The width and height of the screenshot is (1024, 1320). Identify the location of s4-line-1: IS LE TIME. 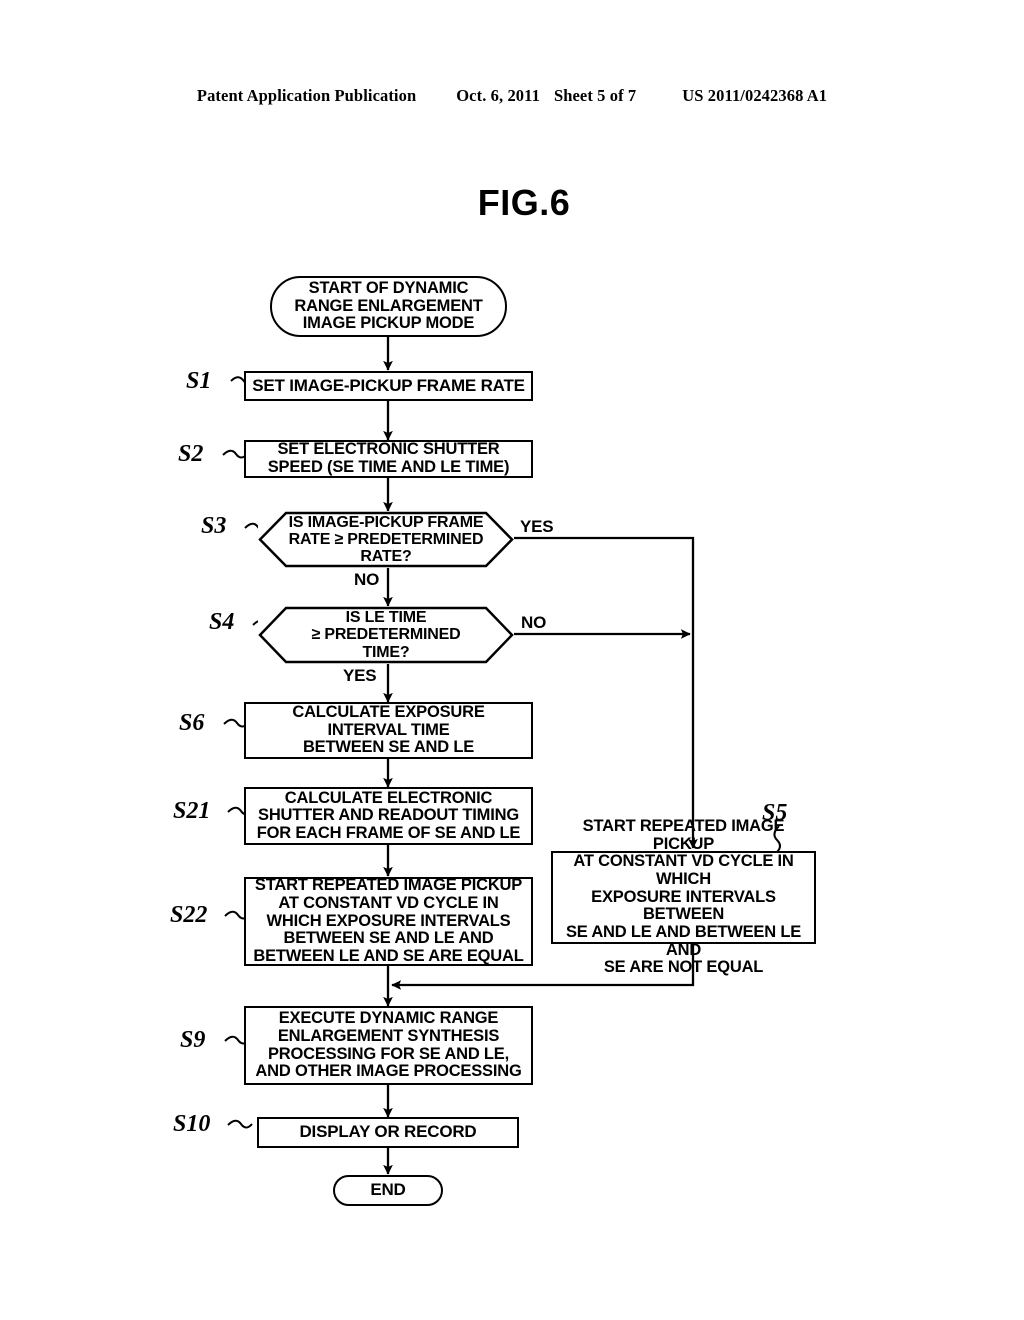
(386, 618).